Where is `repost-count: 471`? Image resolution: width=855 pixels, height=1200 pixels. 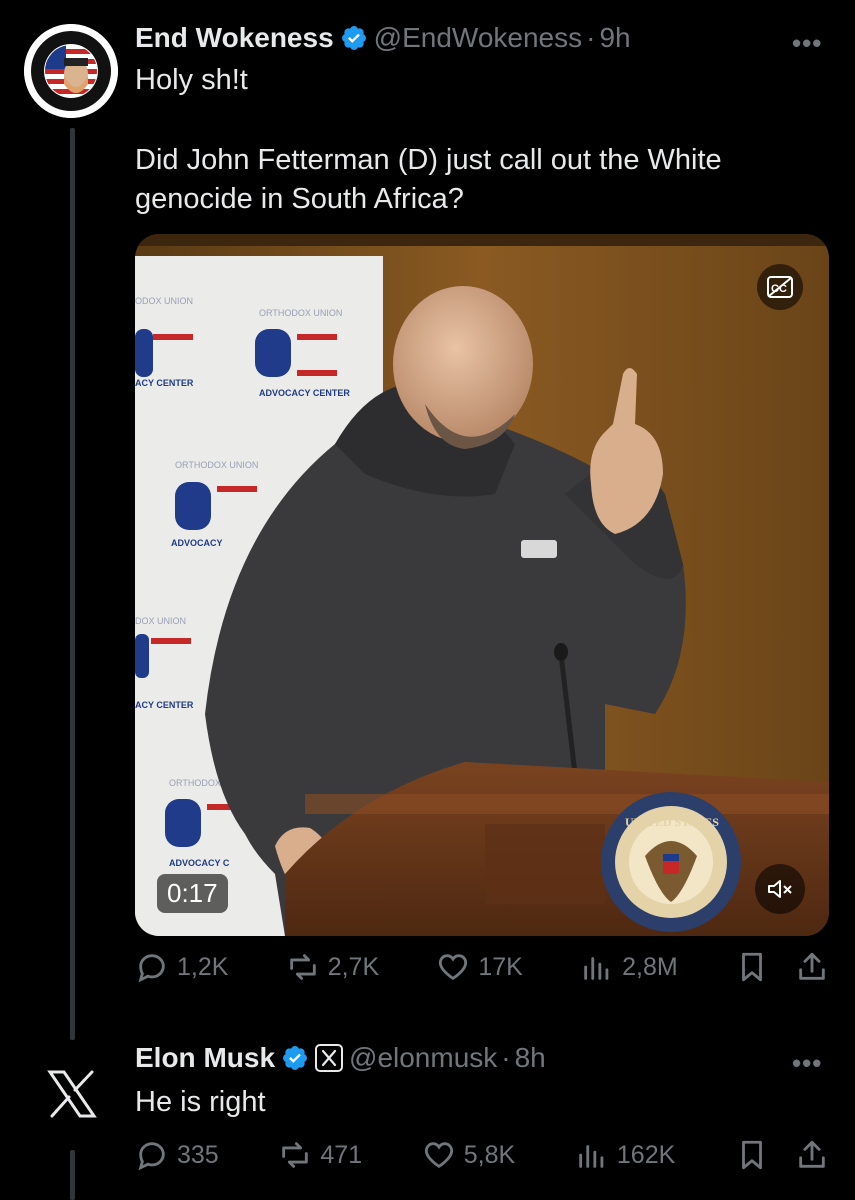
repost-count: 471 is located at coordinates (341, 1154).